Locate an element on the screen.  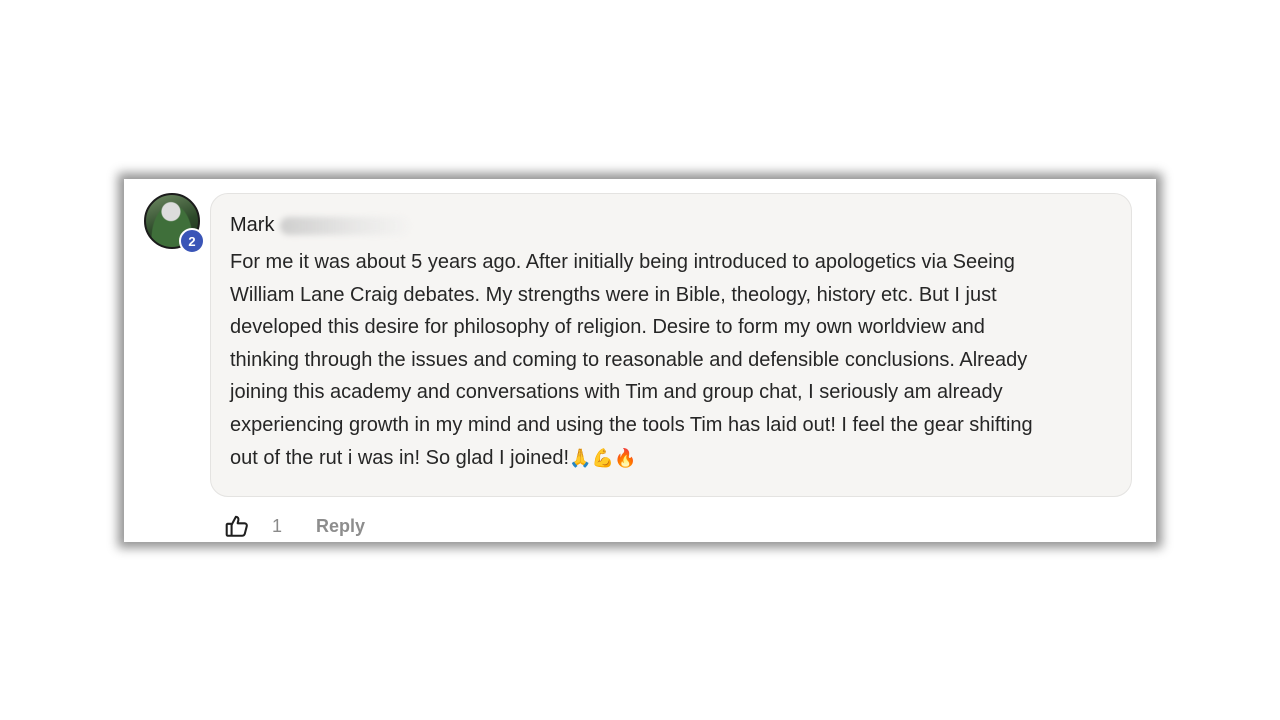
level-badge: 2 is located at coordinates (192, 241).